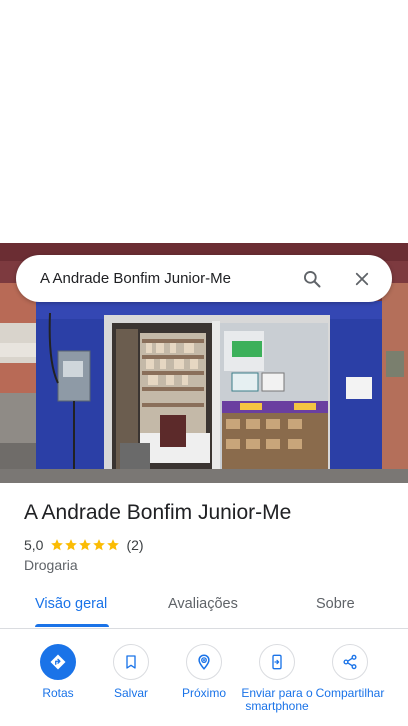 The width and height of the screenshot is (408, 726). What do you see at coordinates (203, 604) in the screenshot?
I see `tab-reviews: Avaliações` at bounding box center [203, 604].